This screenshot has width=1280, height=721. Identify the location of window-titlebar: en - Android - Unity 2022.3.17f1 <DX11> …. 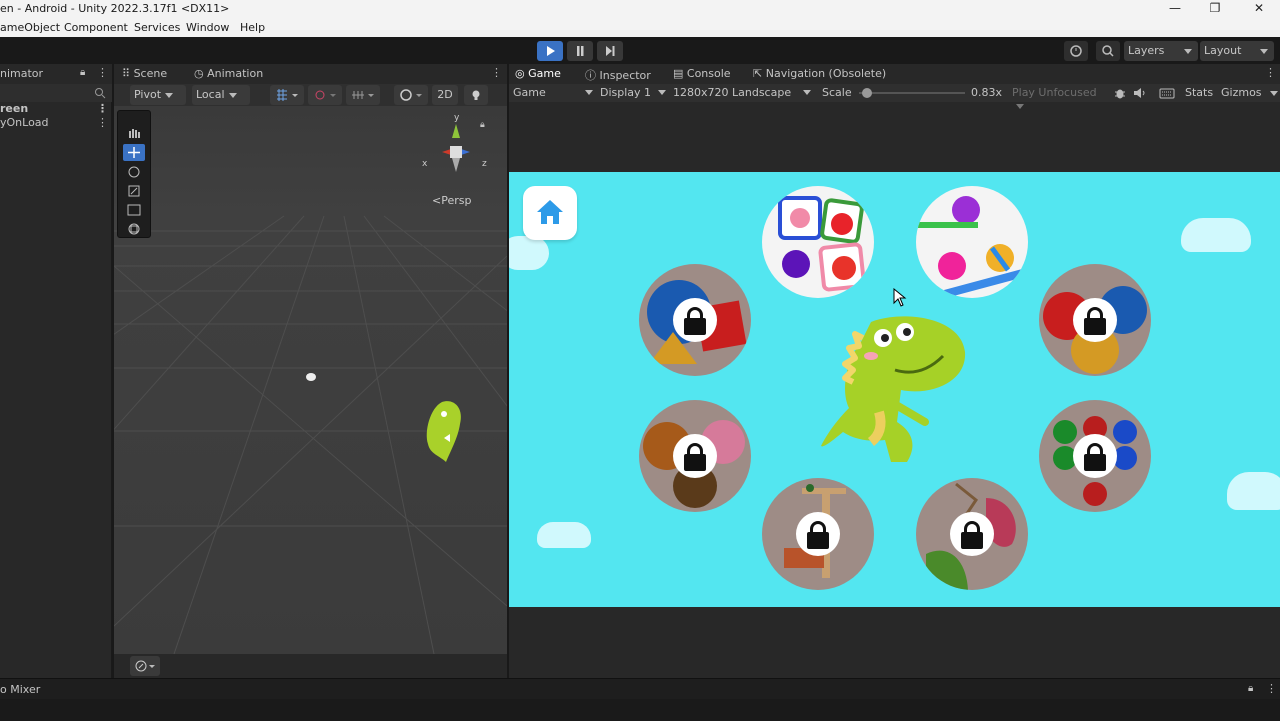
(640, 9).